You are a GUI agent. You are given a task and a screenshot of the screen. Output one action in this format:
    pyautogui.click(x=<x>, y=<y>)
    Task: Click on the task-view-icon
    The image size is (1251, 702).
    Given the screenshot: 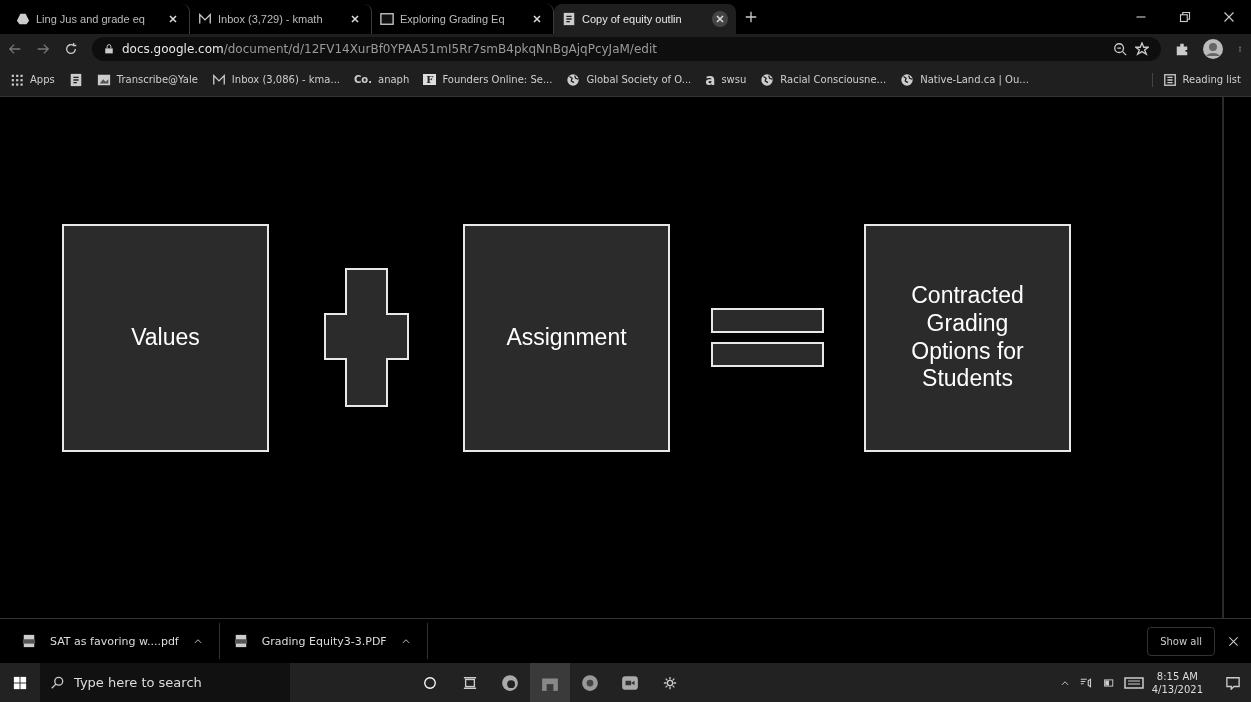 What is the action you would take?
    pyautogui.click(x=470, y=682)
    